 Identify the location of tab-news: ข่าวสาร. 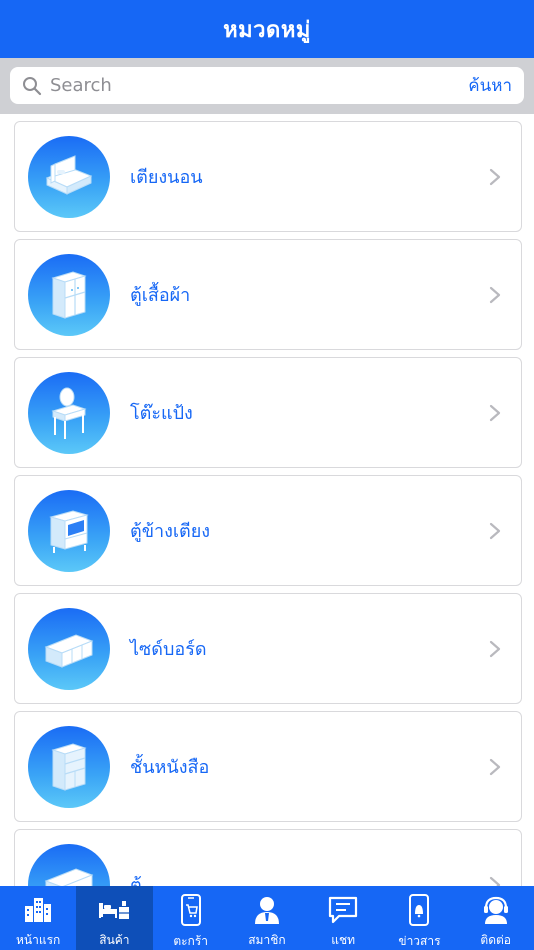
(419, 918).